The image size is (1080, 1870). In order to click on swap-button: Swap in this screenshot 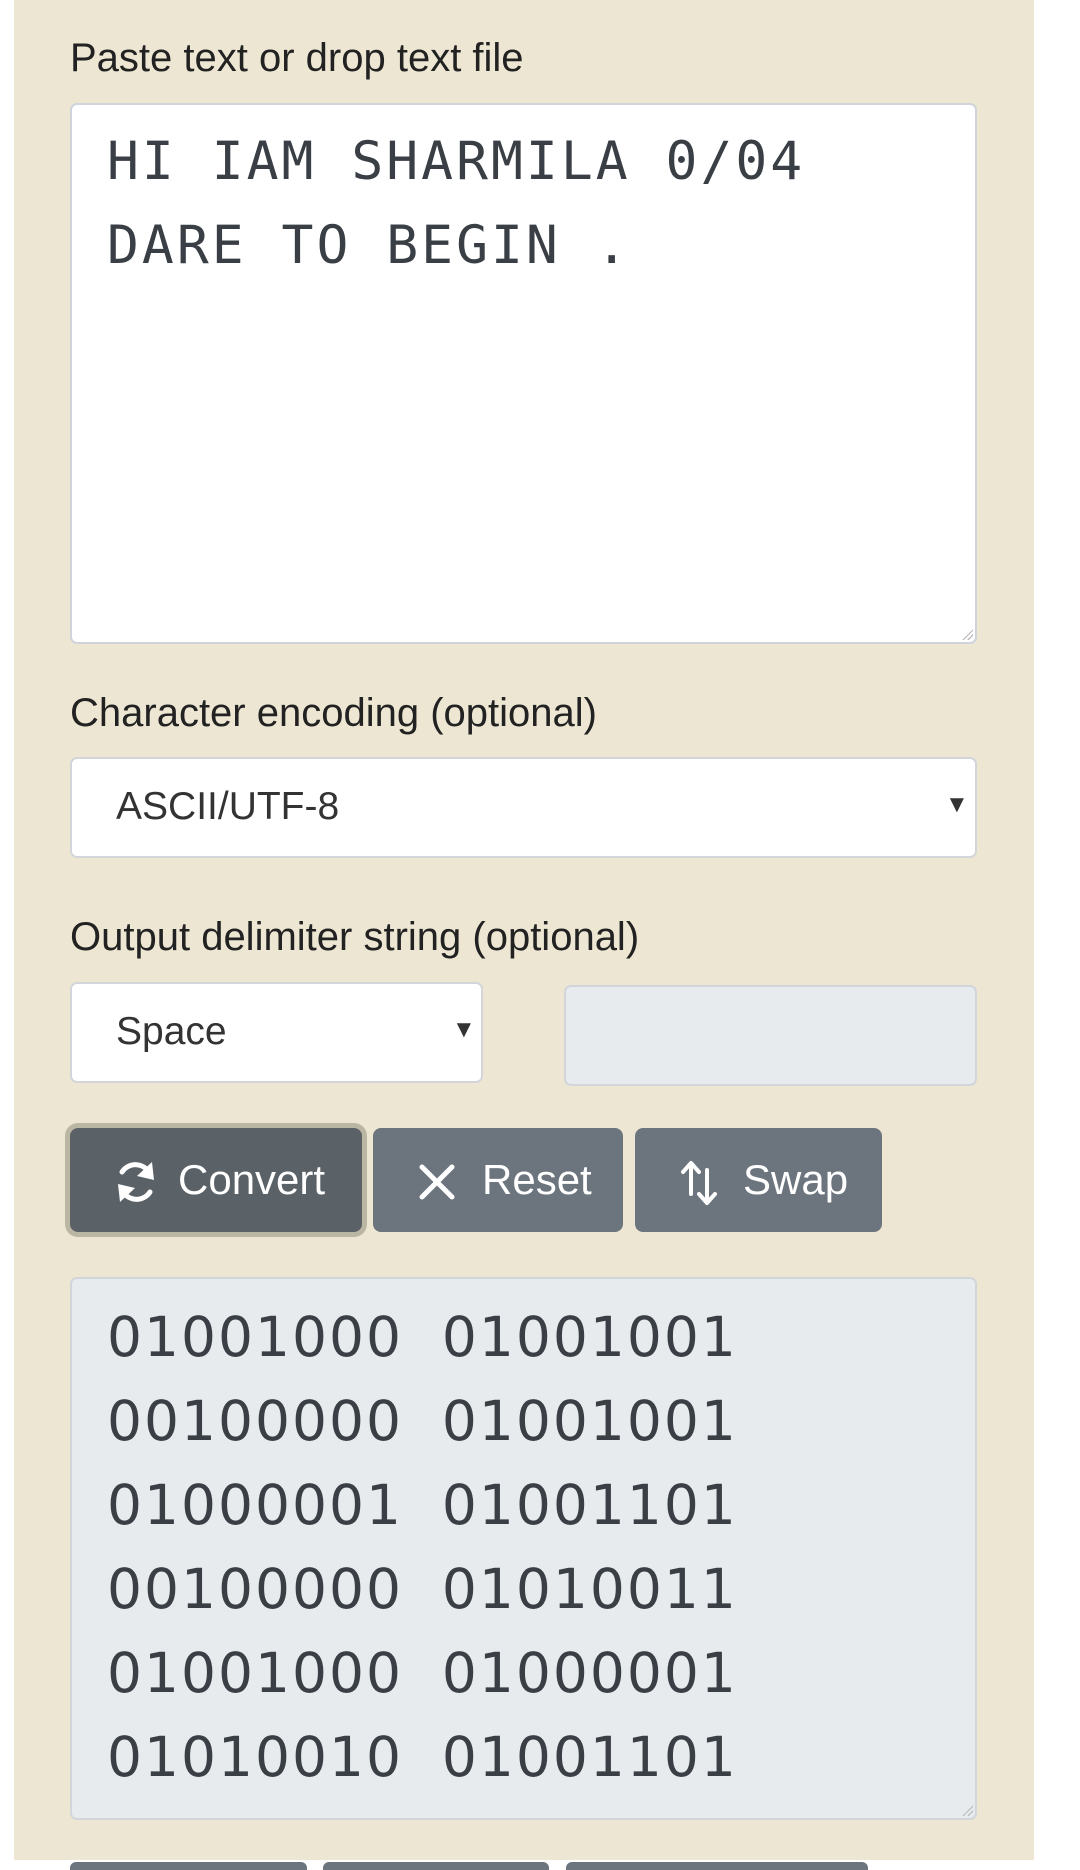, I will do `click(758, 1180)`.